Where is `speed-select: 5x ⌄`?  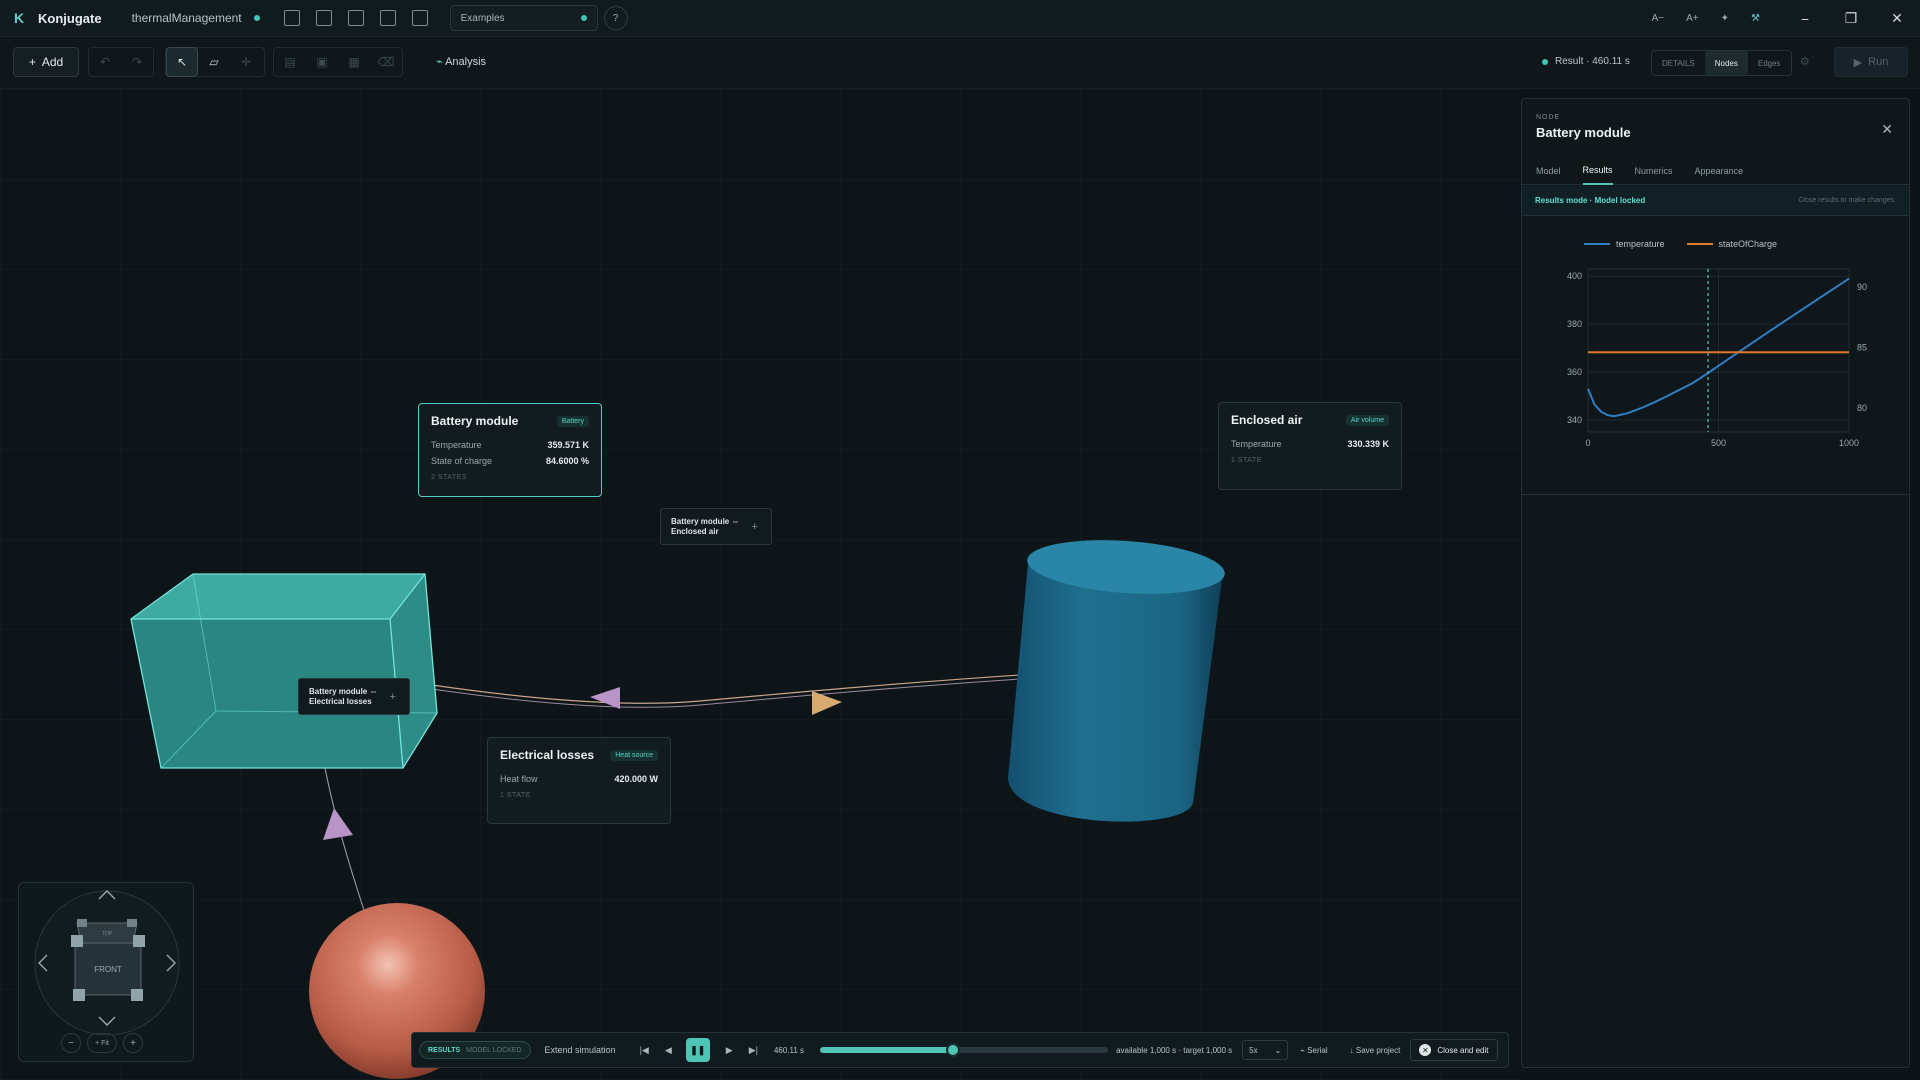
speed-select: 5x ⌄ is located at coordinates (1265, 1050).